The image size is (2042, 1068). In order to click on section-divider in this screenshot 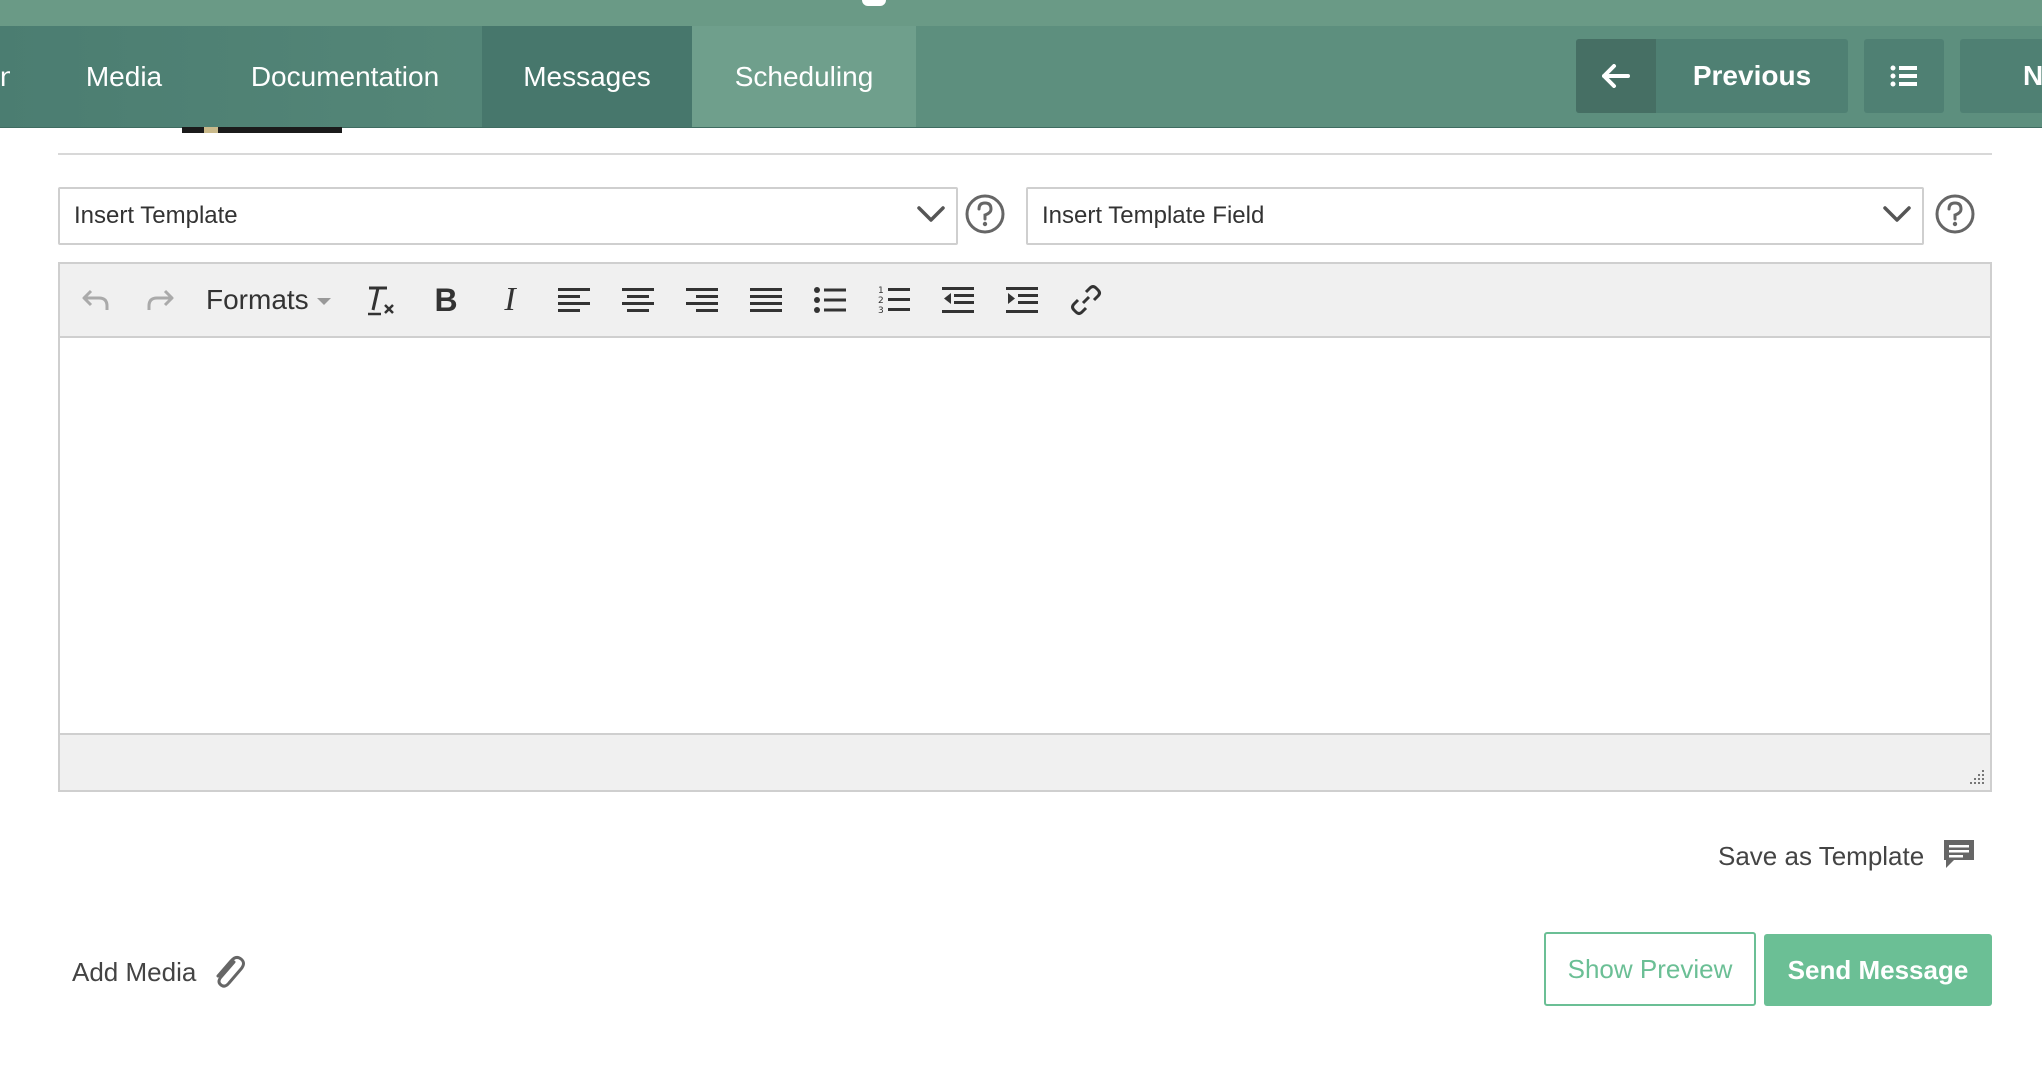, I will do `click(1025, 154)`.